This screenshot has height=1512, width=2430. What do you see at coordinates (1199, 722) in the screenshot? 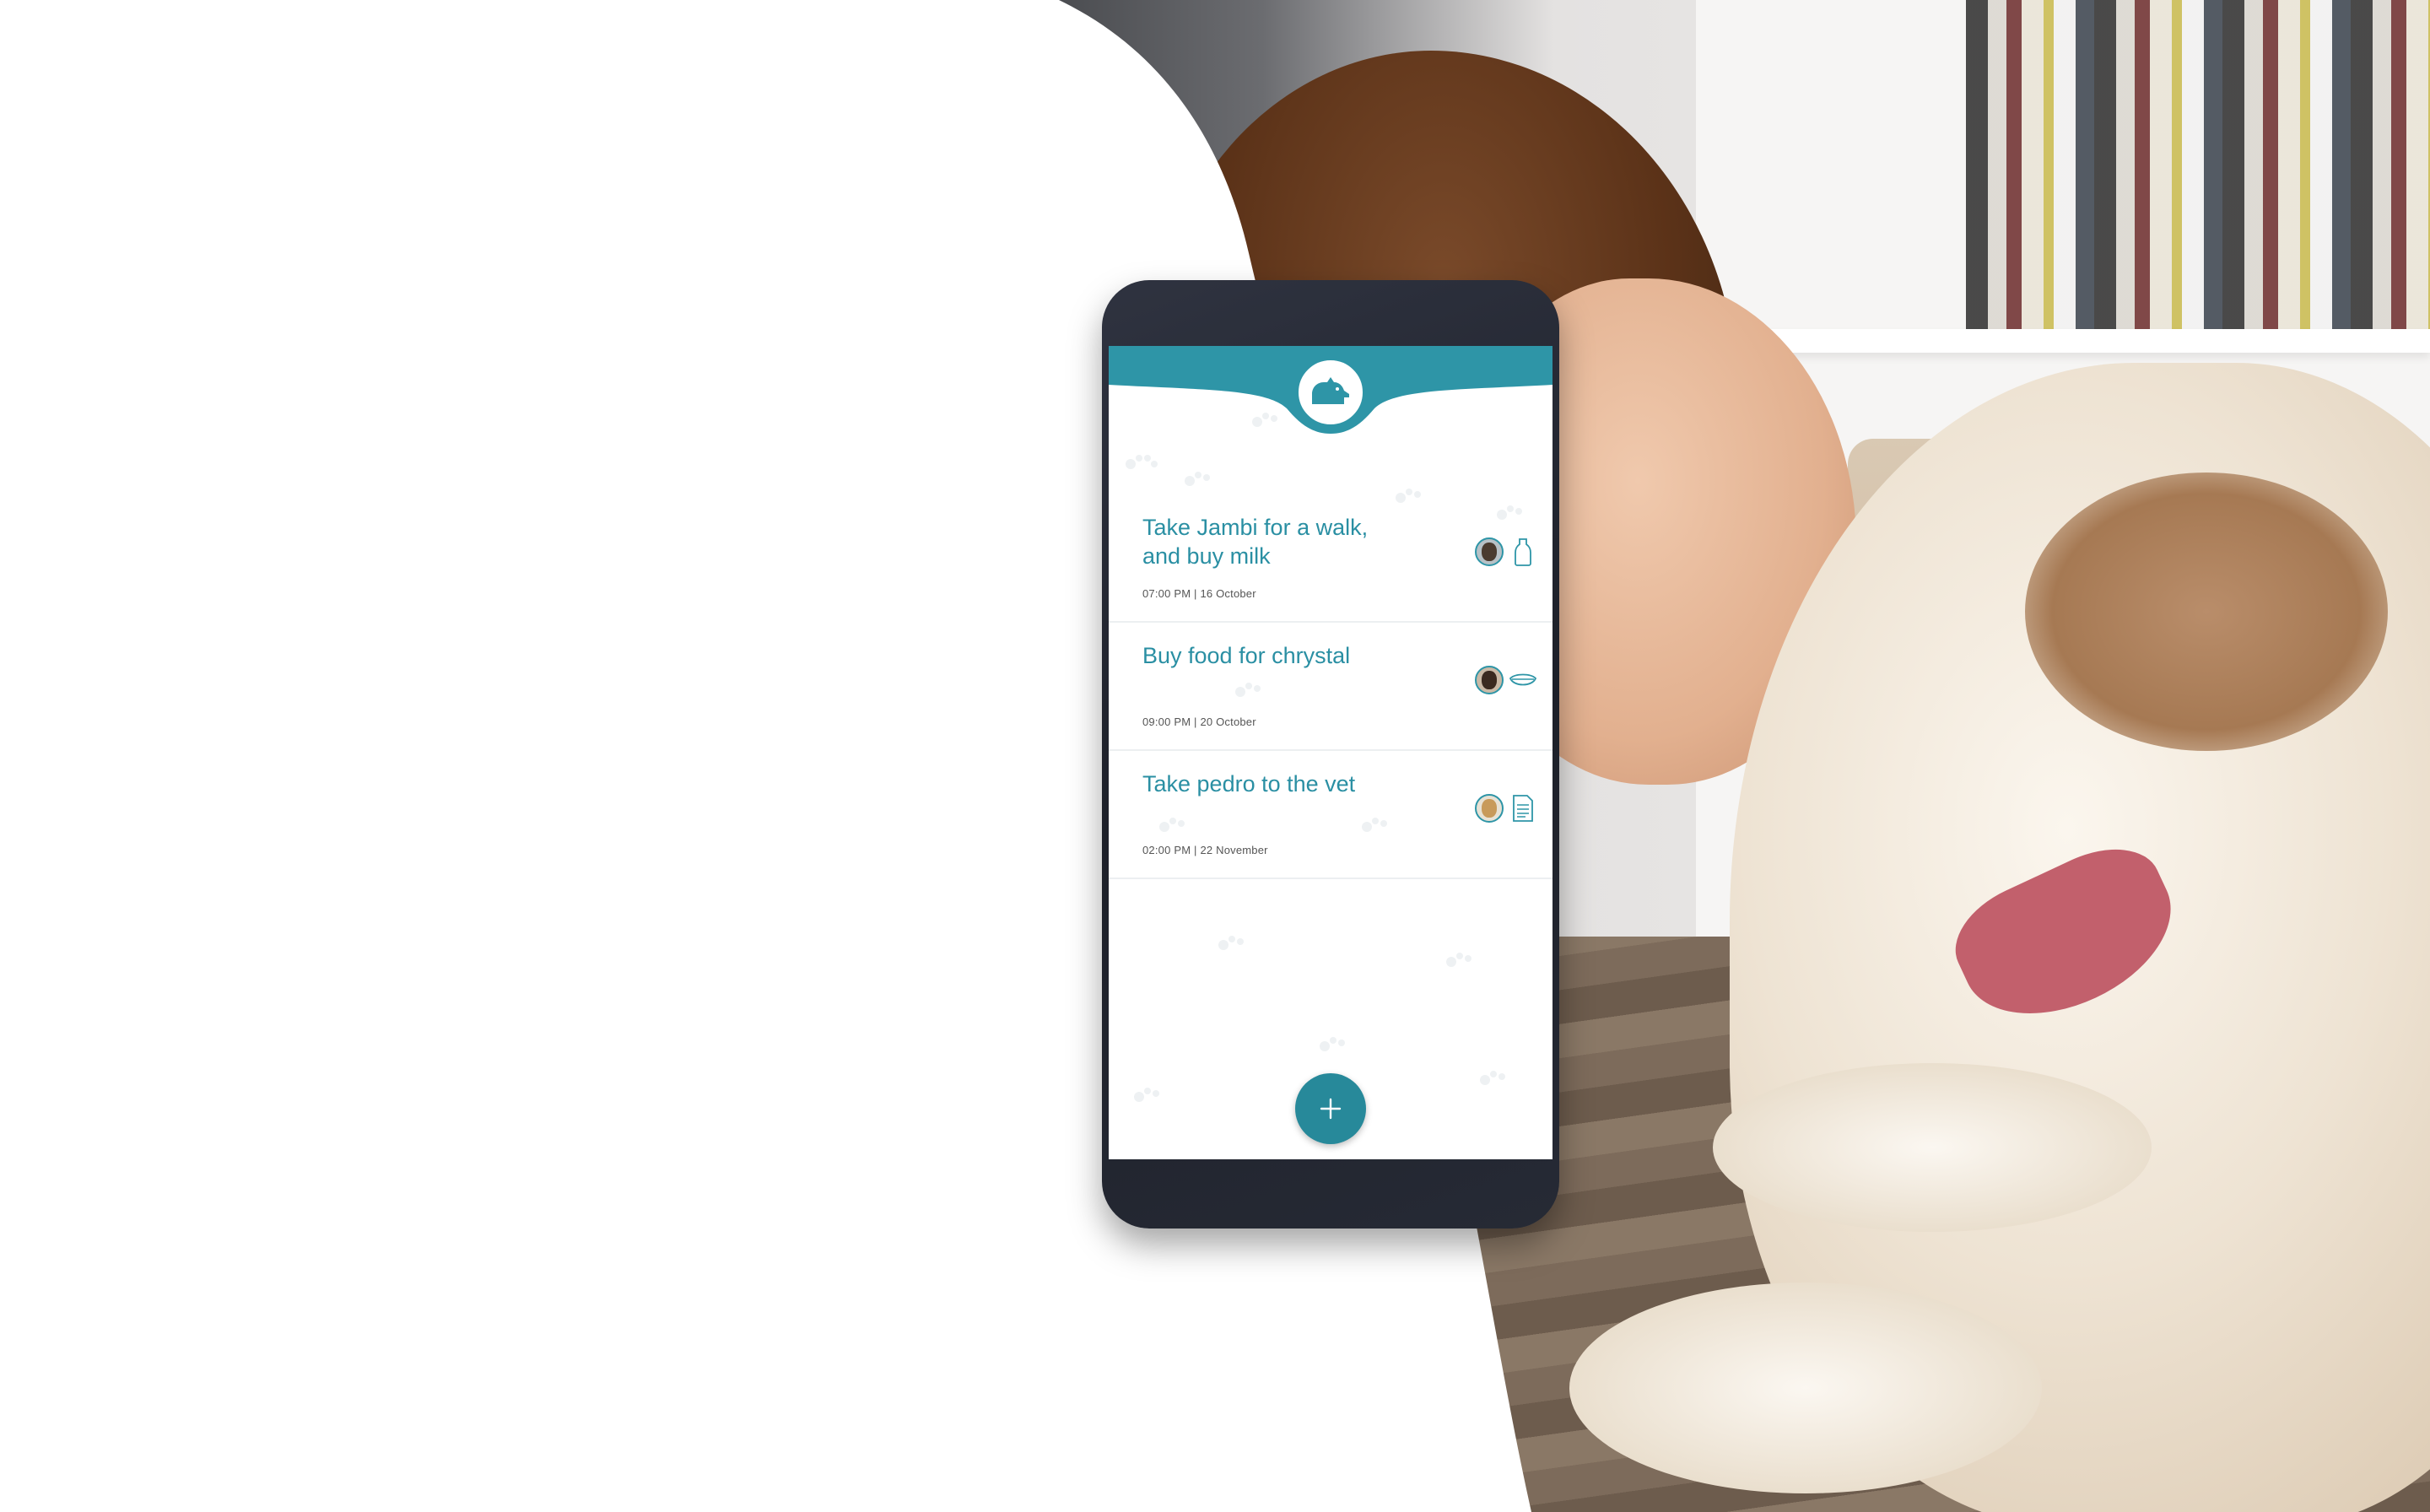
I see `task-datetime: 09:00 PM | 20 October` at bounding box center [1199, 722].